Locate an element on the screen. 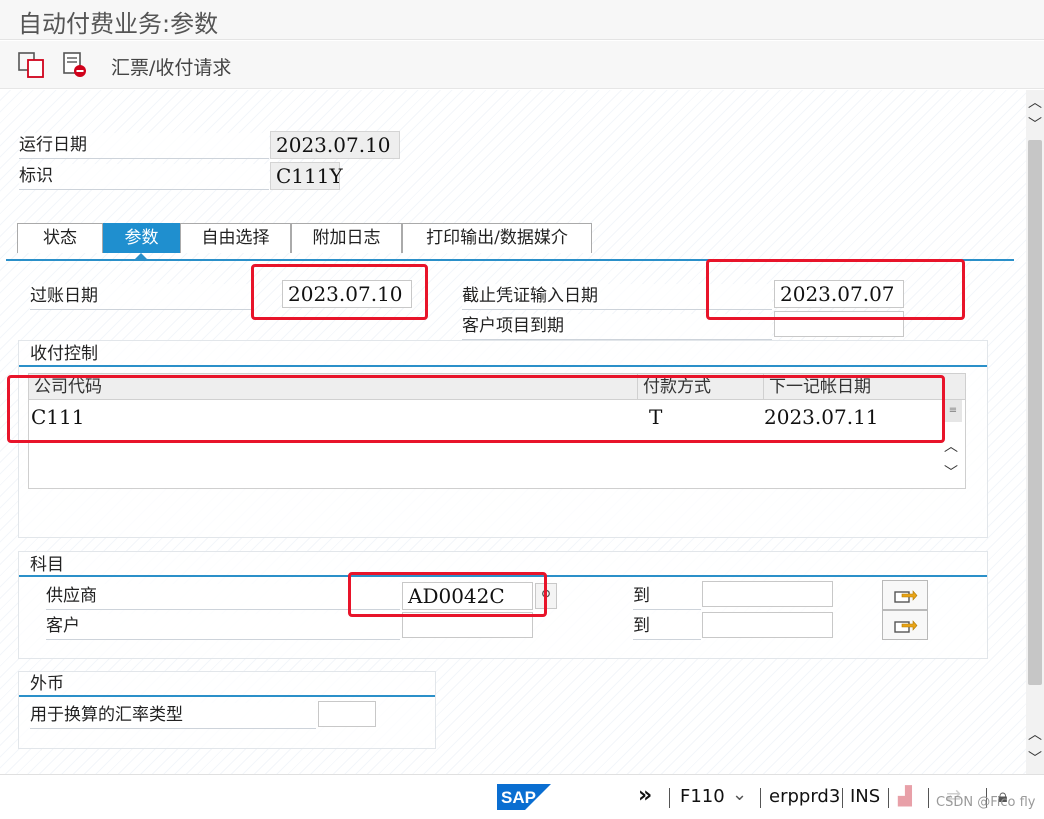  posting-date-label: 过账日期 is located at coordinates (141, 297).